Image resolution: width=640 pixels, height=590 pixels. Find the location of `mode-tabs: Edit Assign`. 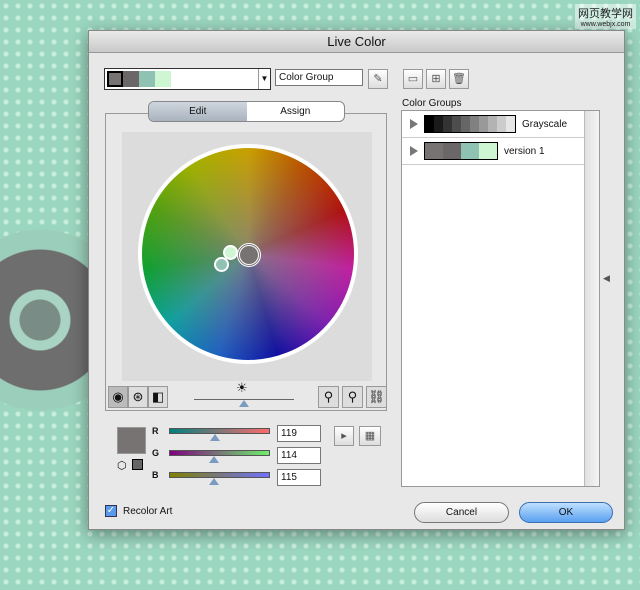

mode-tabs: Edit Assign is located at coordinates (246, 111).